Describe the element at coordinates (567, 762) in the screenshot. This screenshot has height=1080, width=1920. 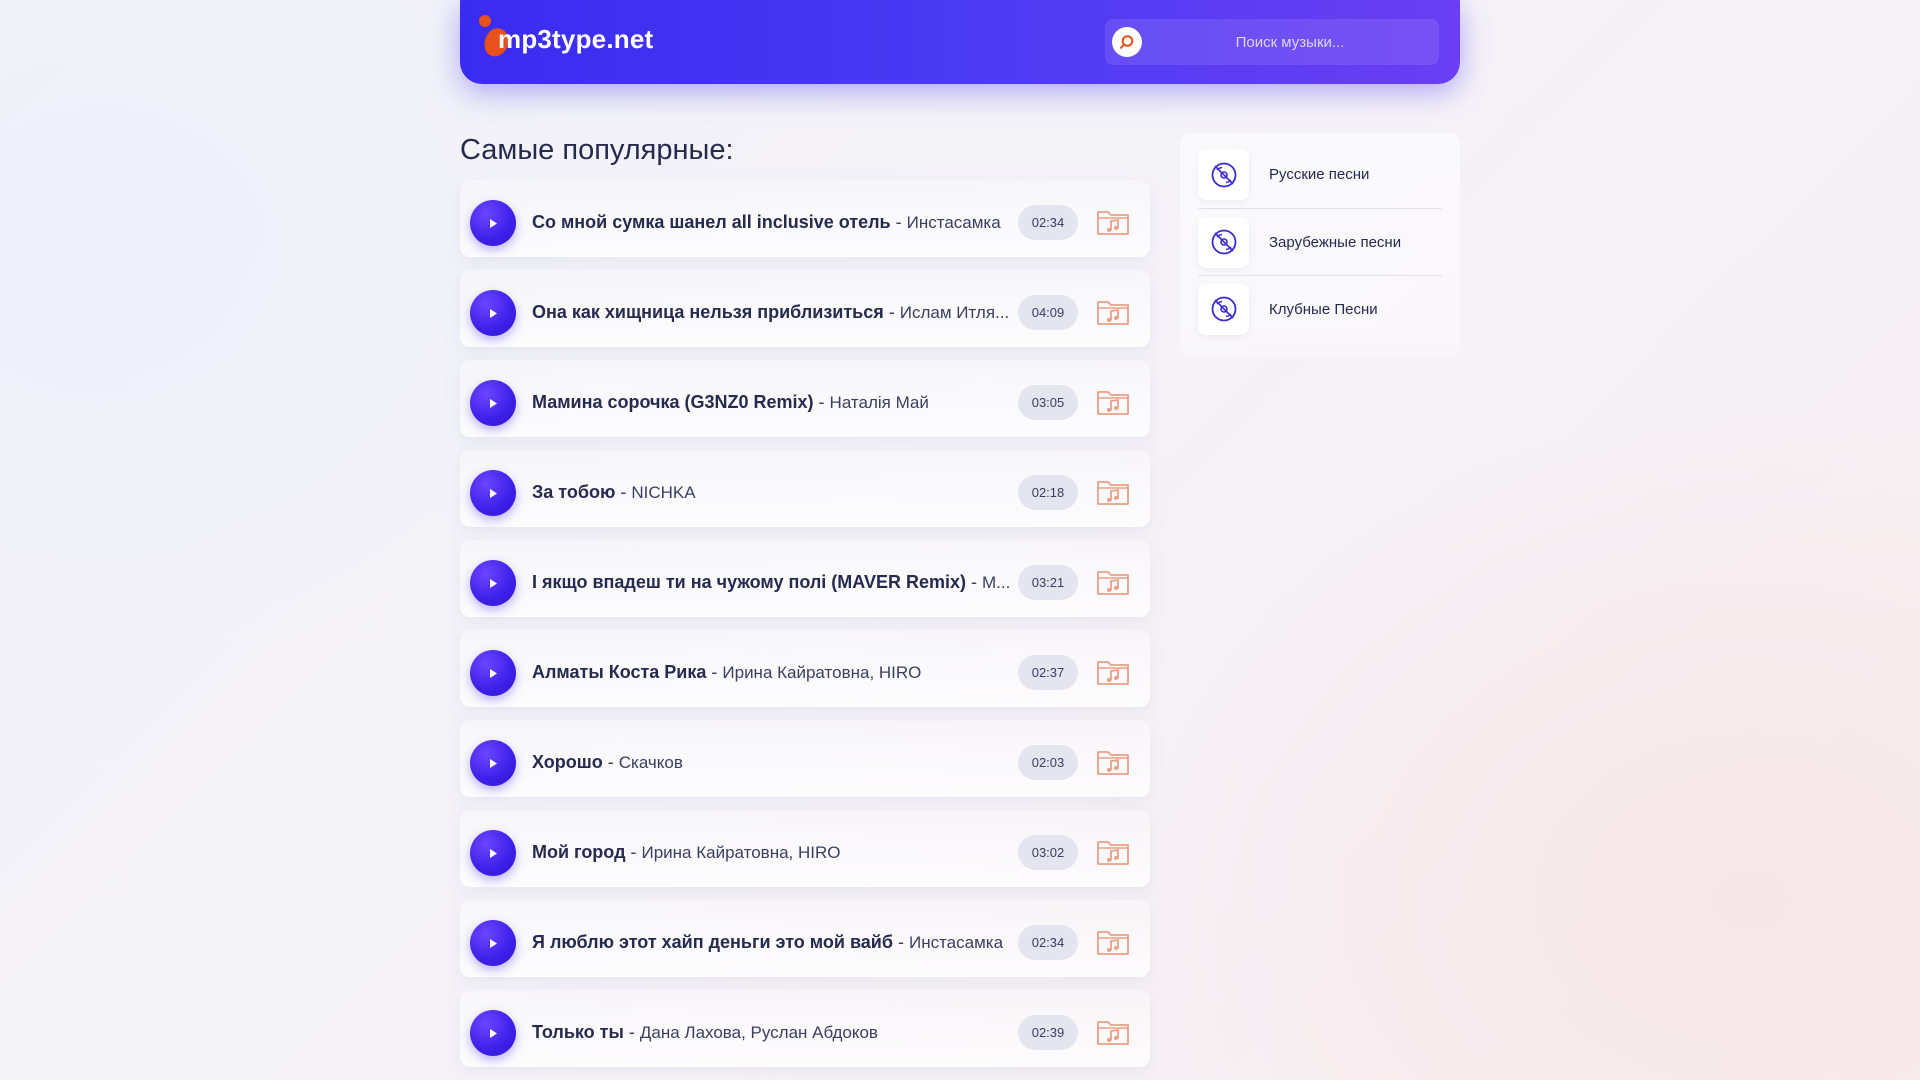
I see `track-title: Хорошо` at that location.